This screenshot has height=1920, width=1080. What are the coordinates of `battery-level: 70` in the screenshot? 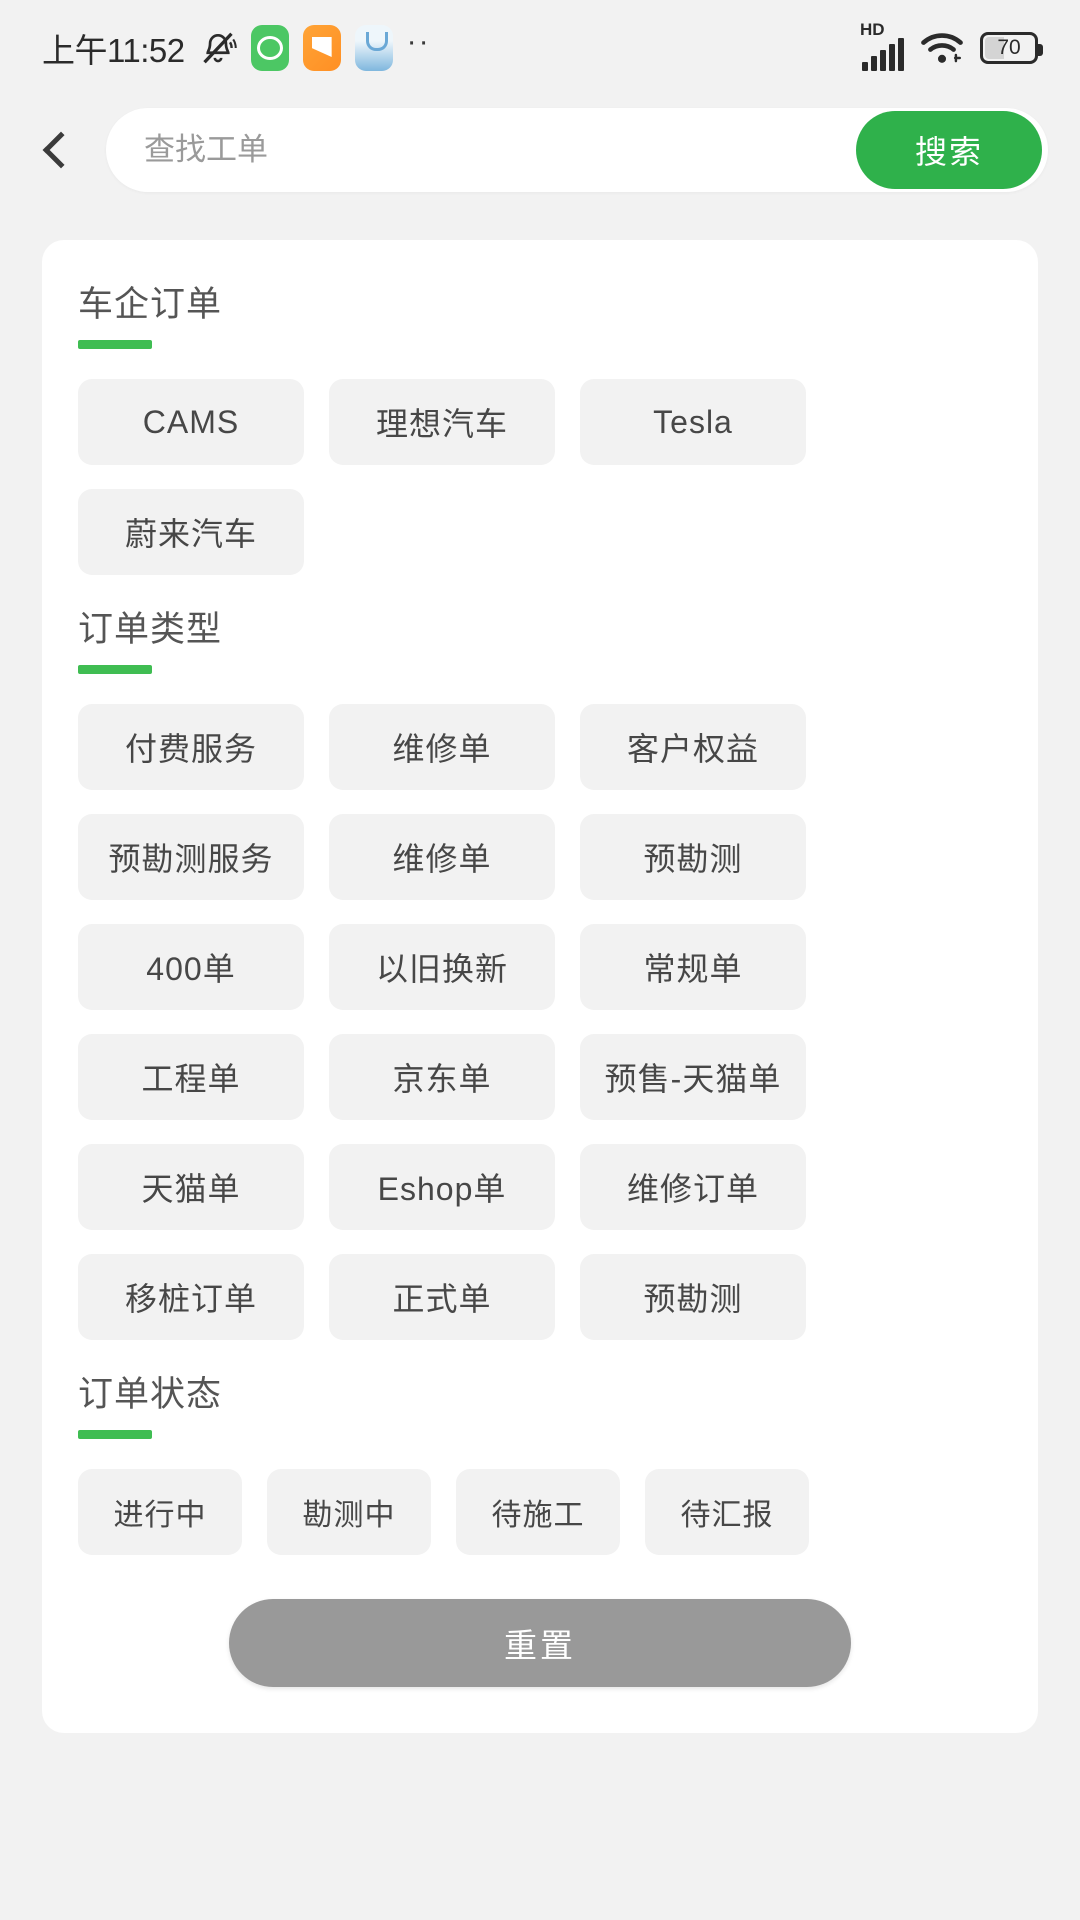 It's located at (1009, 47).